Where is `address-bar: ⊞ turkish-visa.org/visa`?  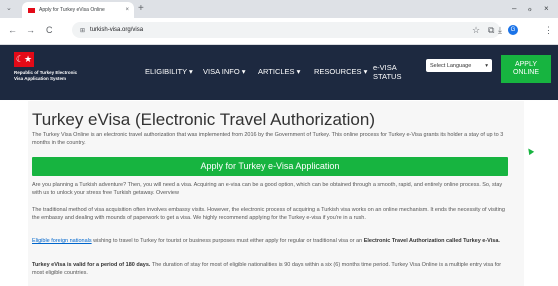 address-bar: ⊞ turkish-visa.org/visa is located at coordinates (286, 30).